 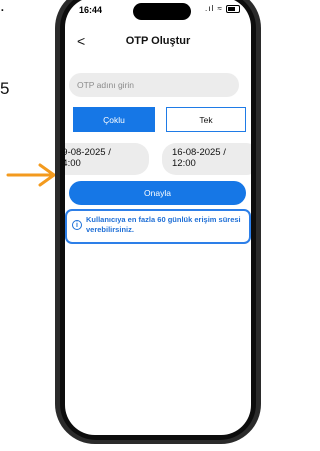 What do you see at coordinates (162, 11) in the screenshot?
I see `dynamic-island` at bounding box center [162, 11].